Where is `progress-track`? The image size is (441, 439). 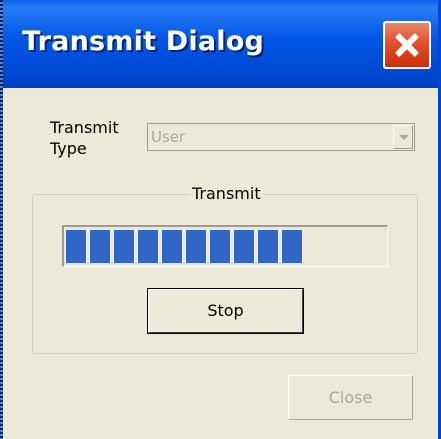 progress-track is located at coordinates (225, 246).